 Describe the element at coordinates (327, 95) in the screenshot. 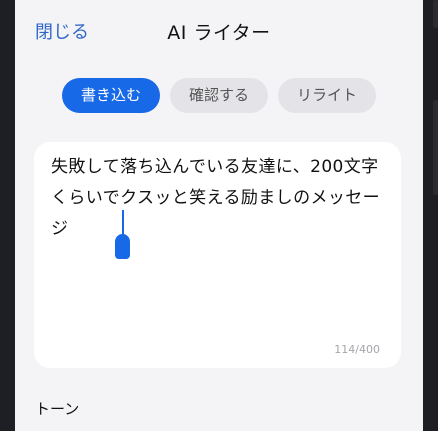

I see `tab-rewrite: リライト` at that location.